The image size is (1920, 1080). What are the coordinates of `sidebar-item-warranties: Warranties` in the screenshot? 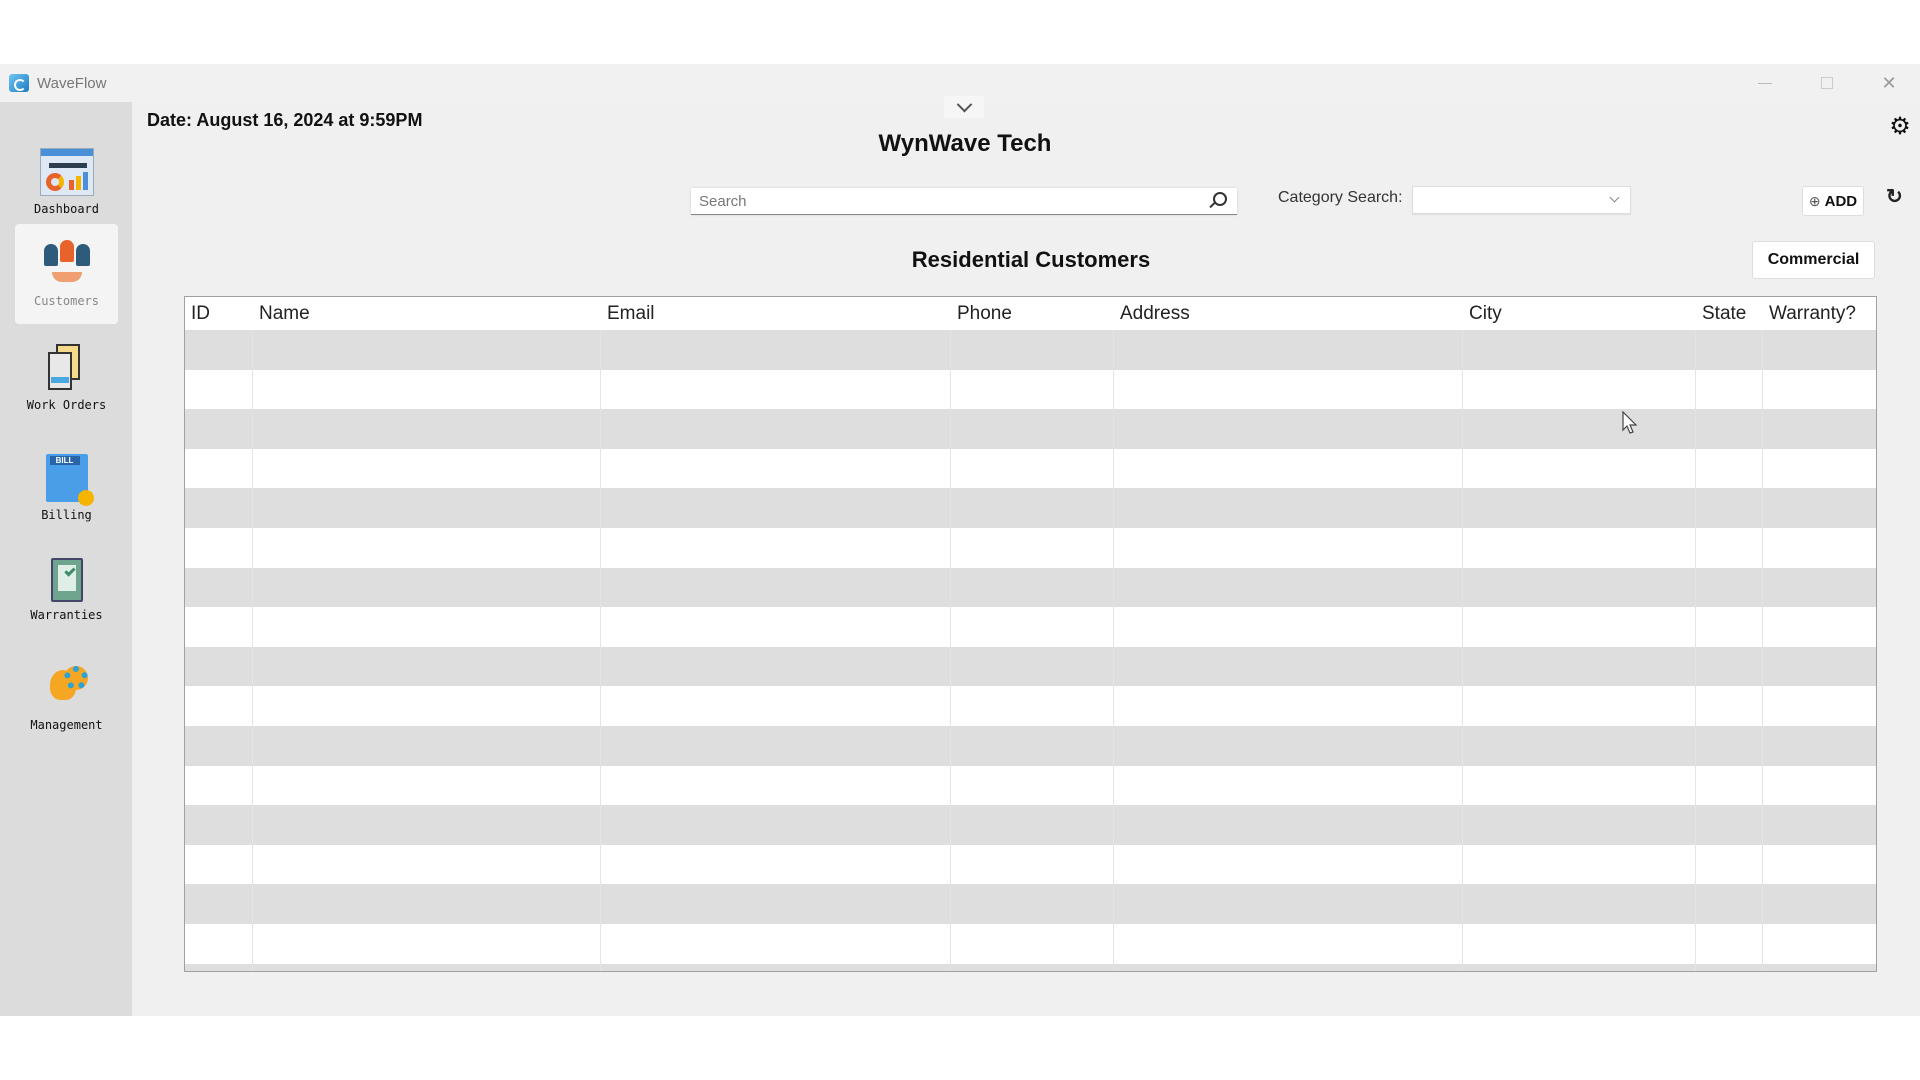 It's located at (66, 590).